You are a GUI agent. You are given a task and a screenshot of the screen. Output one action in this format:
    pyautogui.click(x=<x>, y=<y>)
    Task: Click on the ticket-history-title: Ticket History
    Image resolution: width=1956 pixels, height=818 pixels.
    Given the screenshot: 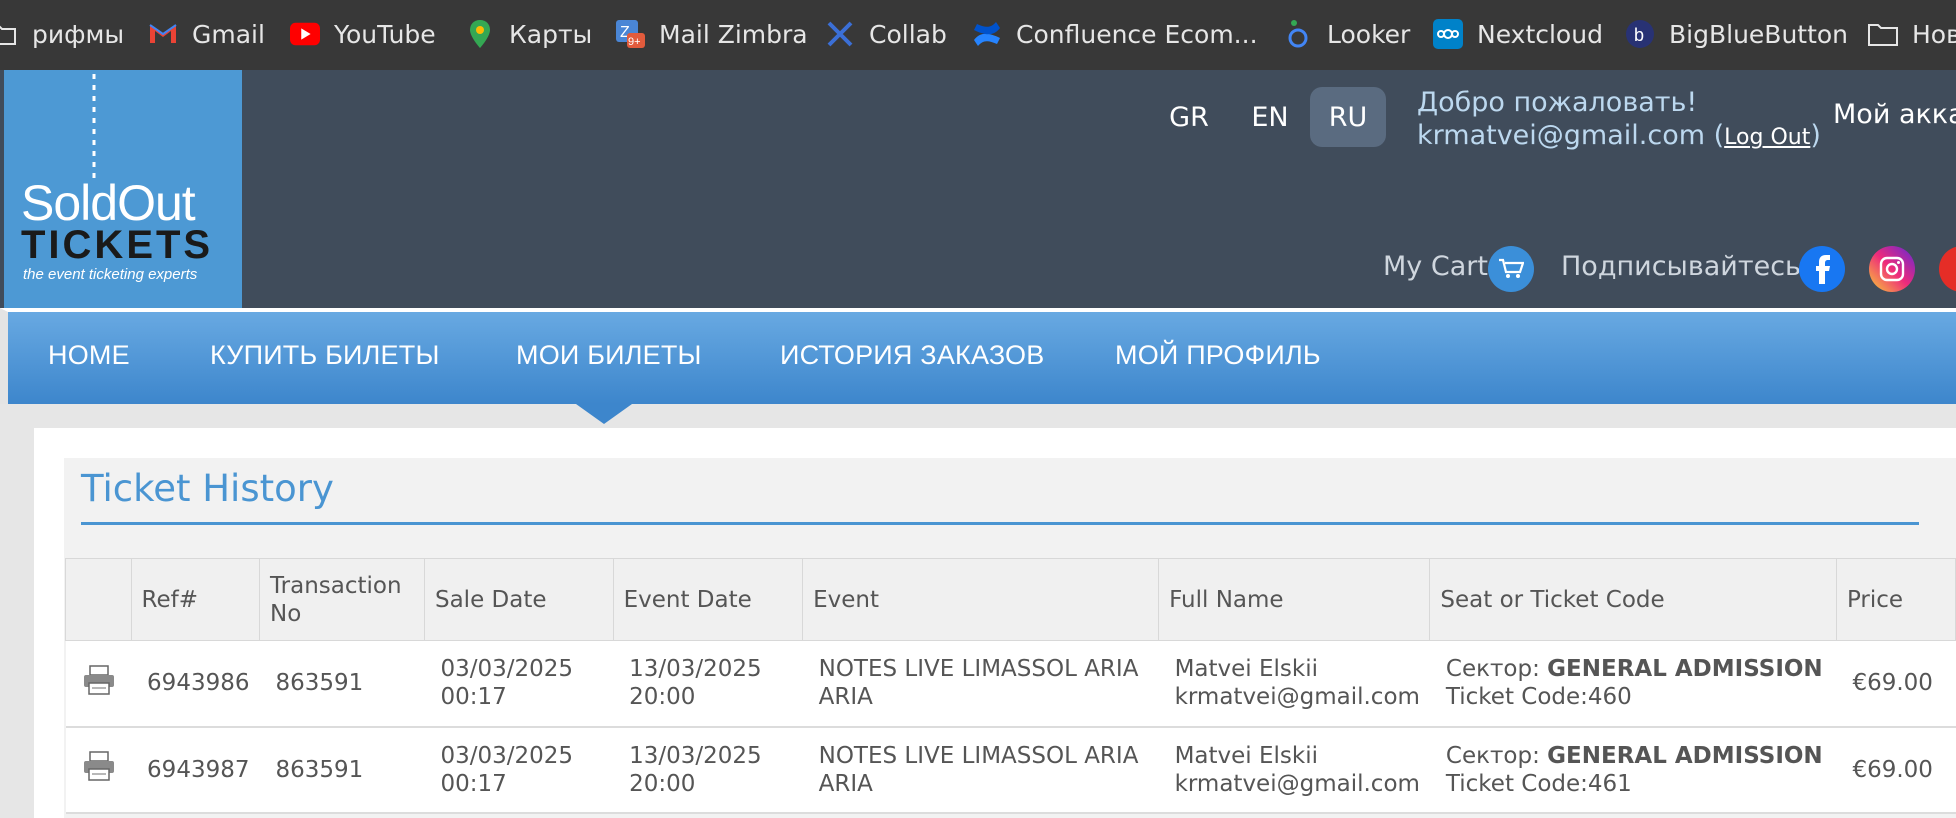 What is the action you would take?
    pyautogui.click(x=207, y=488)
    